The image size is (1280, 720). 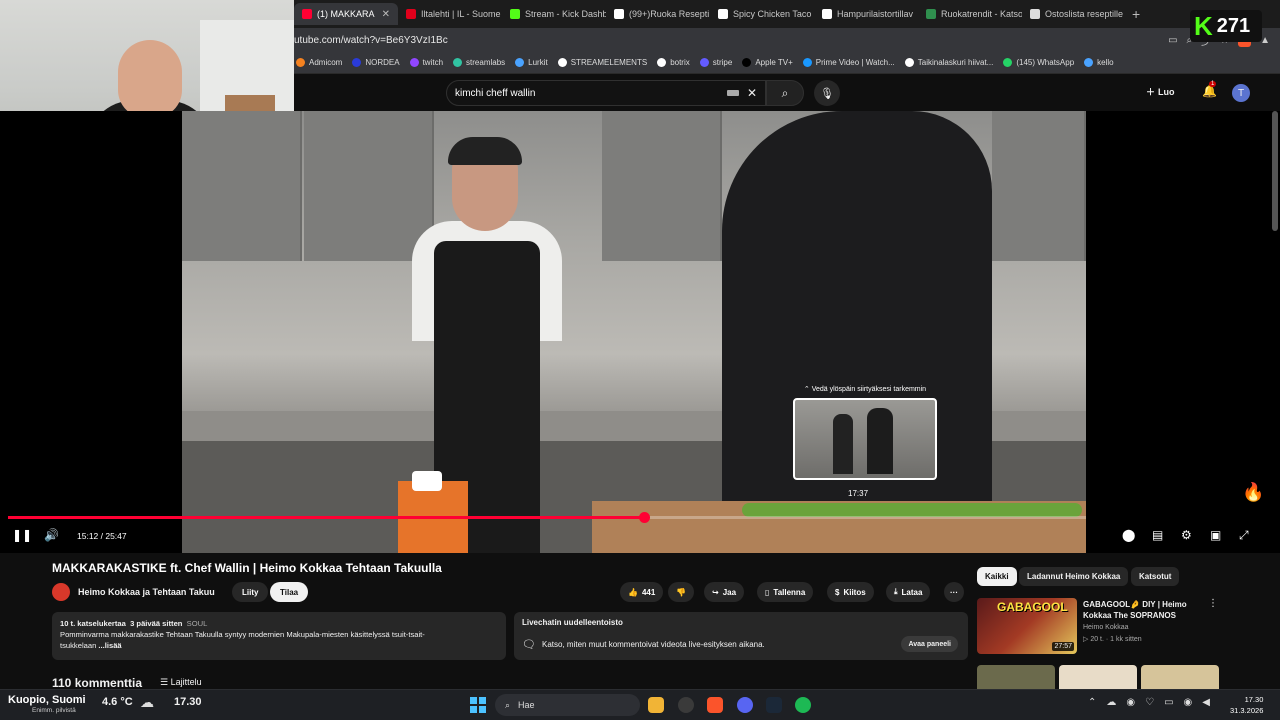 I want to click on weather-condition: Enimm. pilvistä, so click(x=54, y=710).